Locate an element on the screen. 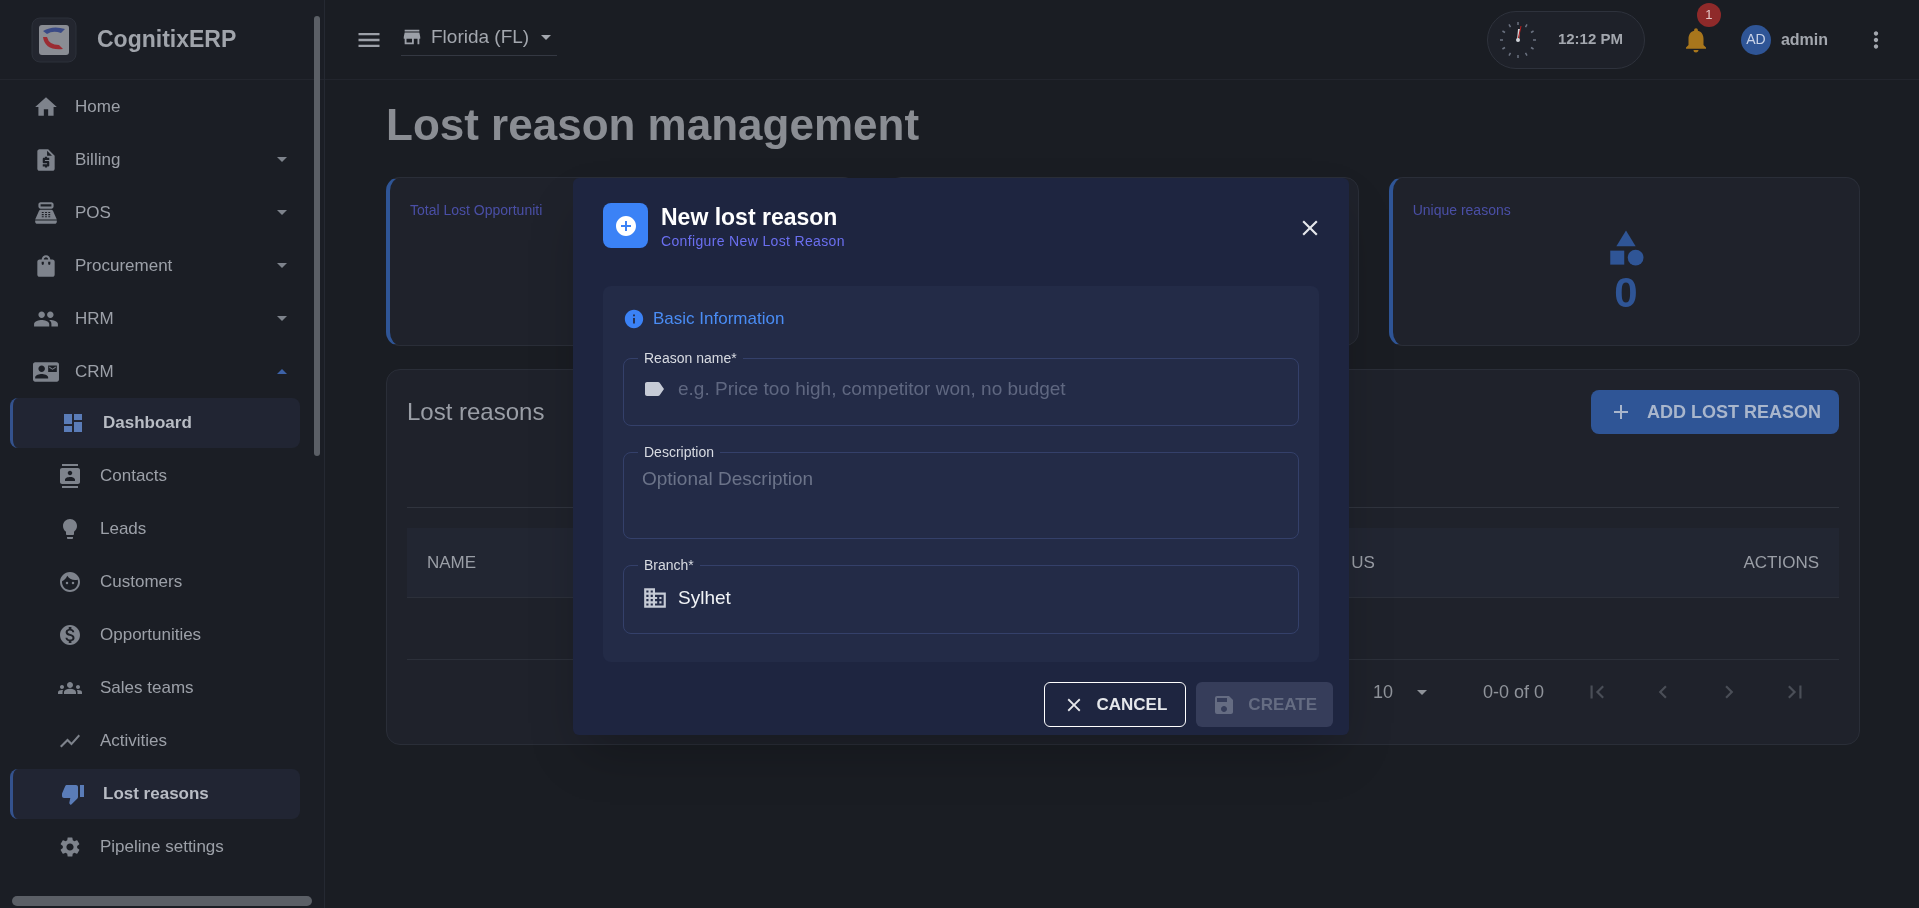 Image resolution: width=1919 pixels, height=908 pixels. description-field: Optional Description is located at coordinates (961, 492).